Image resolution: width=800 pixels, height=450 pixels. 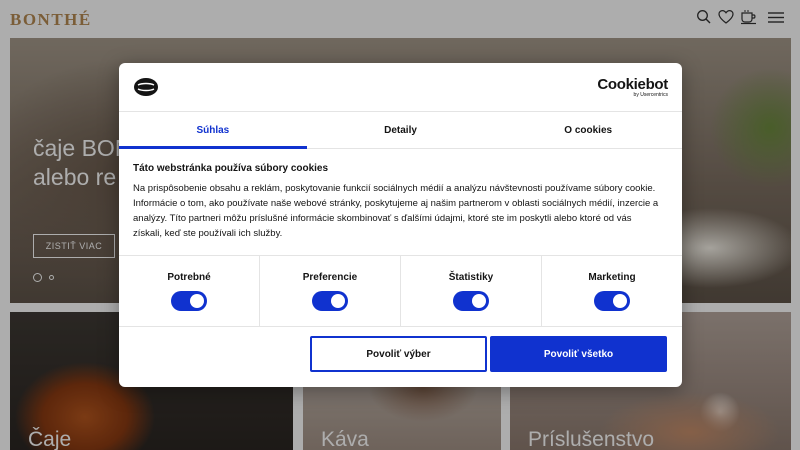 I want to click on tab-consent: Súhlas, so click(x=213, y=130).